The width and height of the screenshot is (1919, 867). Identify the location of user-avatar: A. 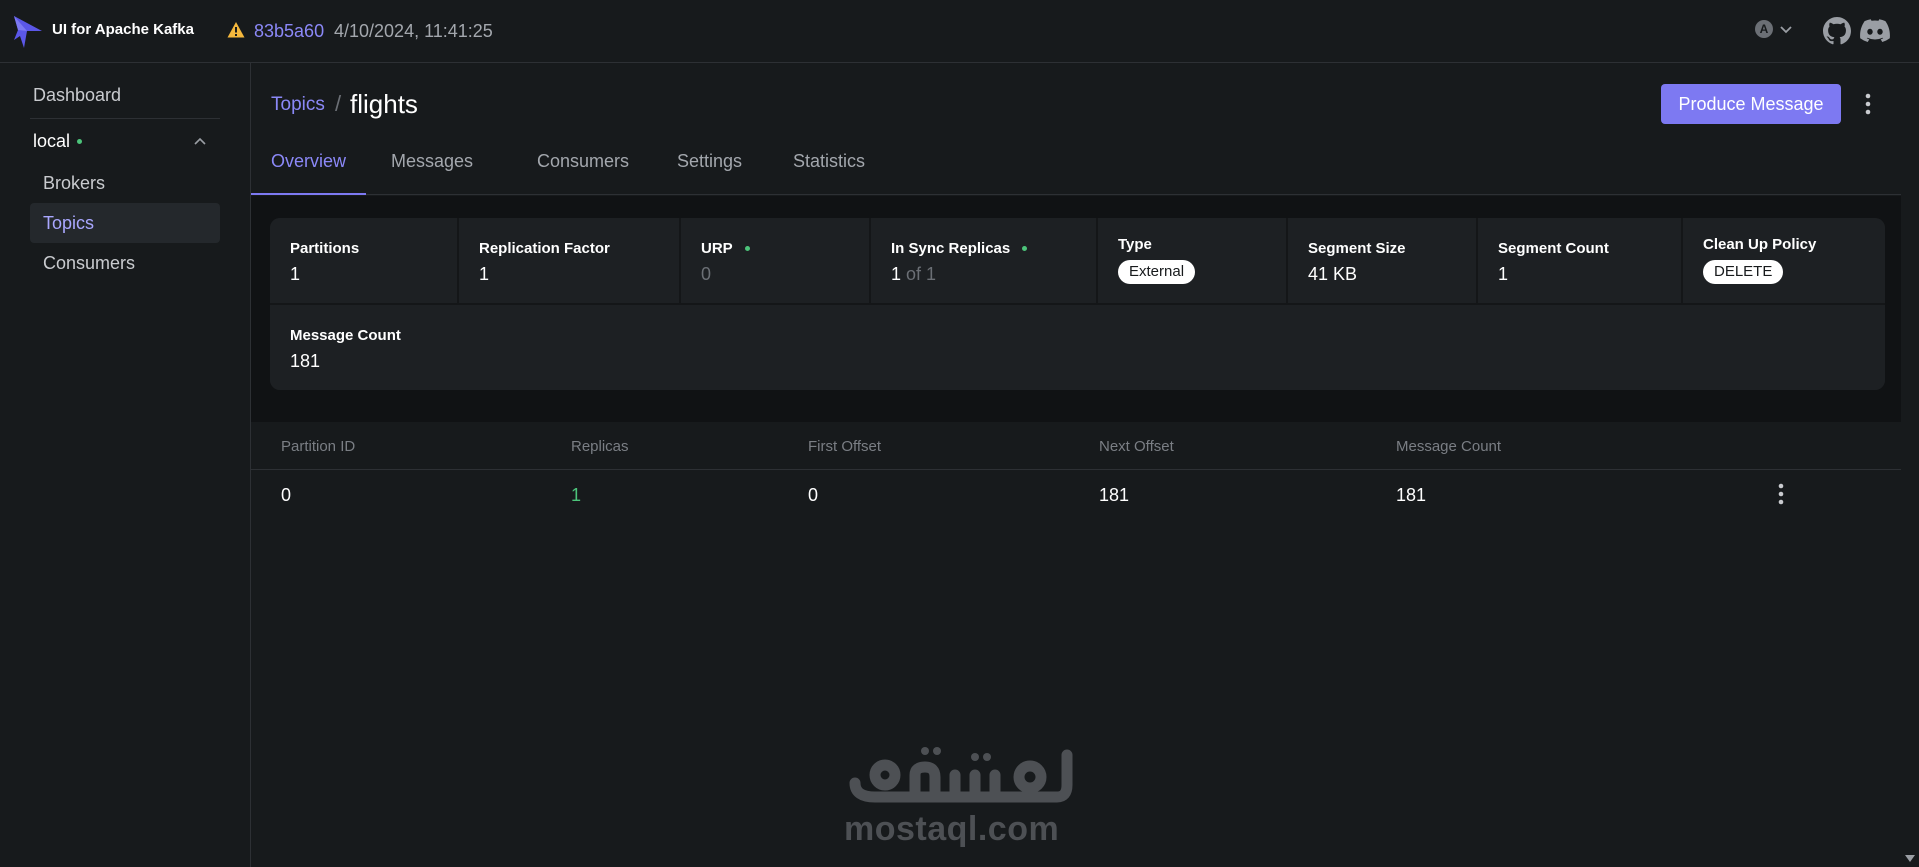
(1764, 29).